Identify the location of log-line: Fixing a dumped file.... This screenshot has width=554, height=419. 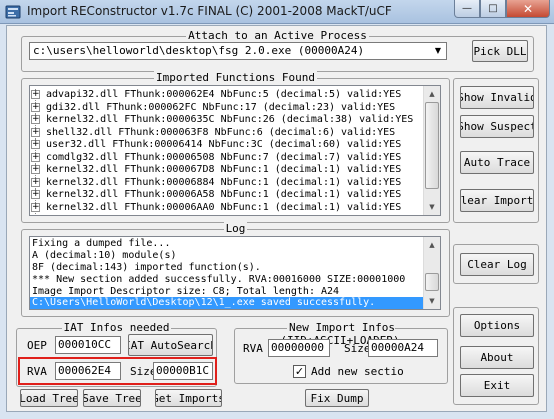
(101, 244).